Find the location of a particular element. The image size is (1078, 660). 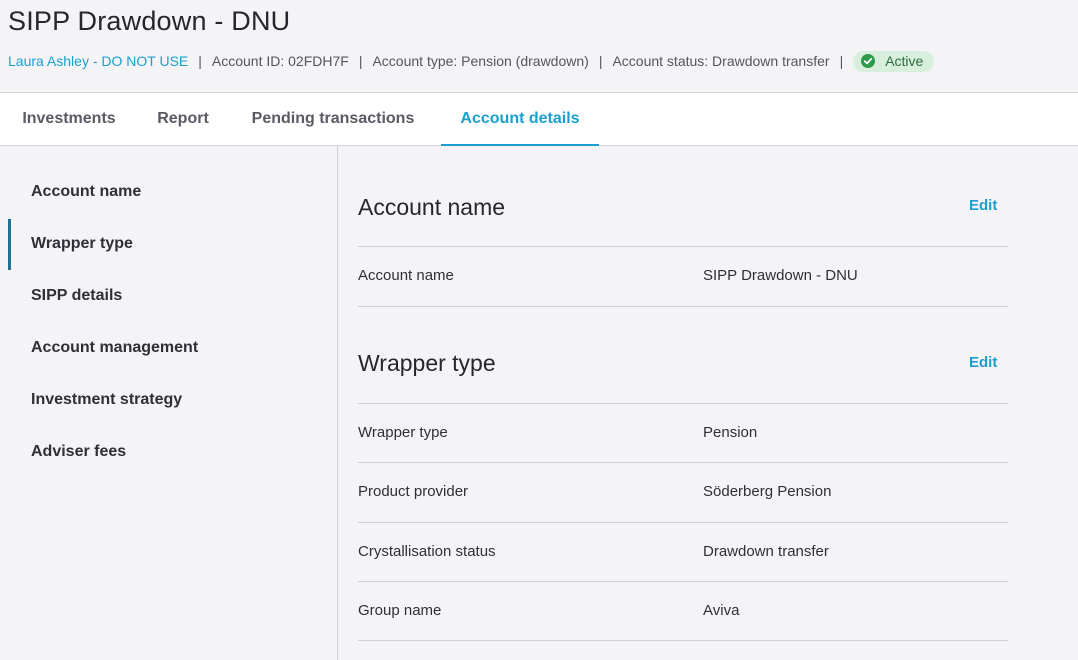

sidebar-item-account-management: Account management is located at coordinates (114, 348).